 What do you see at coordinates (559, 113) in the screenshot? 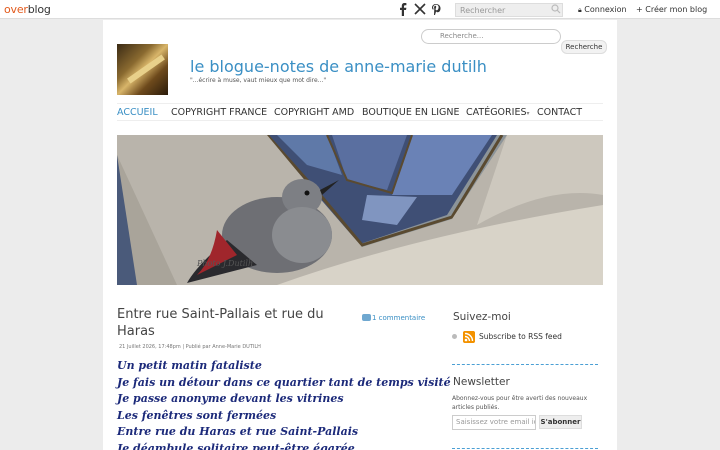
I see `nav-item-contact: CONTACT` at bounding box center [559, 113].